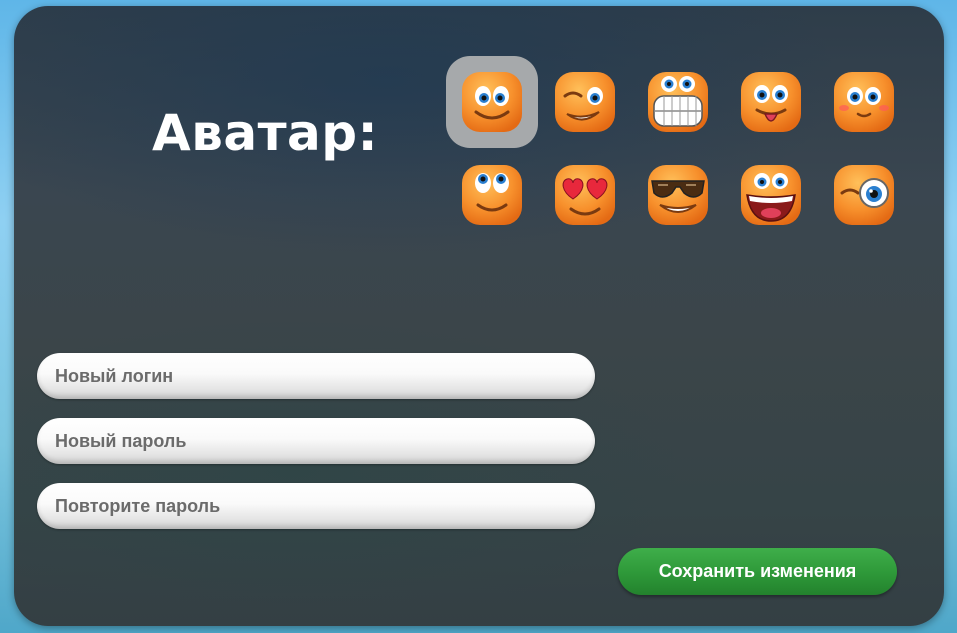 This screenshot has width=957, height=633. I want to click on new-login-input, so click(316, 376).